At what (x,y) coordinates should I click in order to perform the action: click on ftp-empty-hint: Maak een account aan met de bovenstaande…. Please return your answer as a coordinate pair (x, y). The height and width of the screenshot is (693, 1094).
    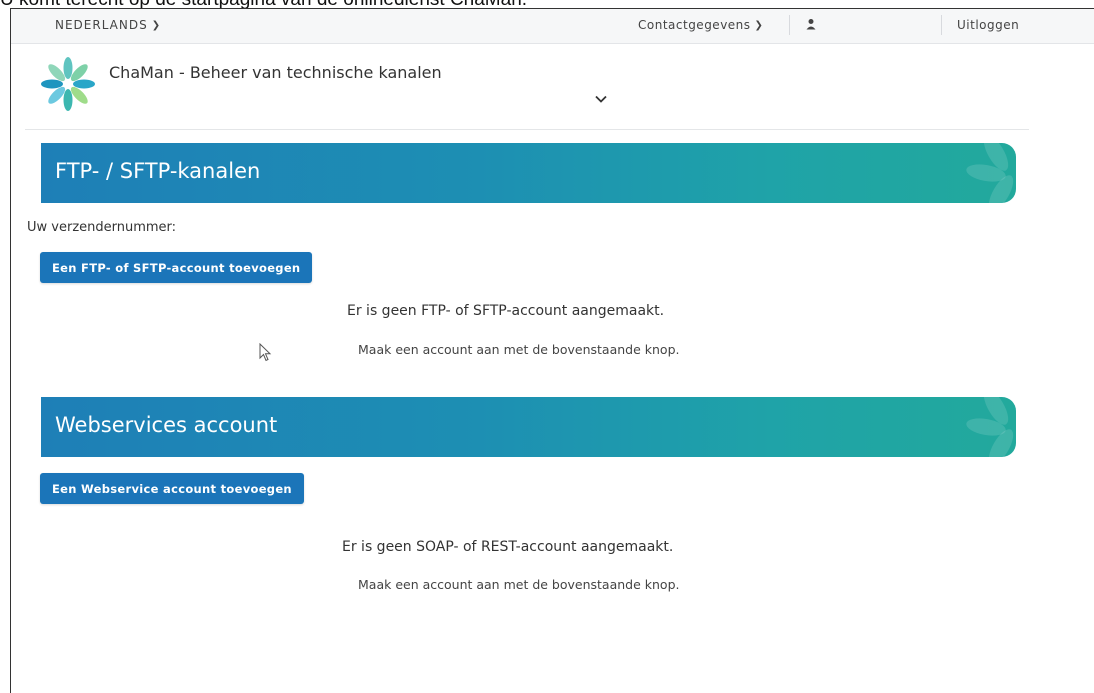
    Looking at the image, I should click on (519, 349).